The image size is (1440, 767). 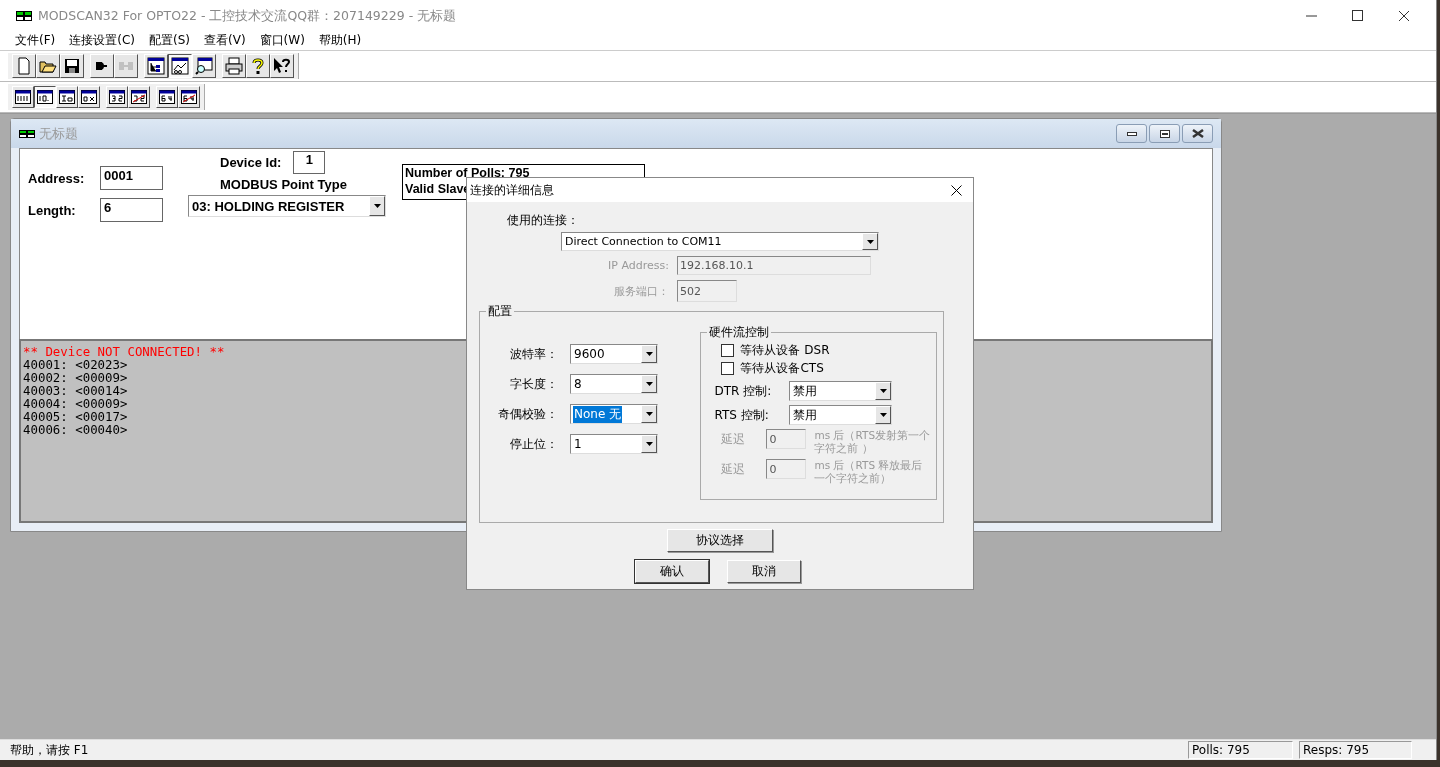 What do you see at coordinates (872, 442) in the screenshot?
I see `delay-note: ms 后（RTS发射第一个字符之前 ）` at bounding box center [872, 442].